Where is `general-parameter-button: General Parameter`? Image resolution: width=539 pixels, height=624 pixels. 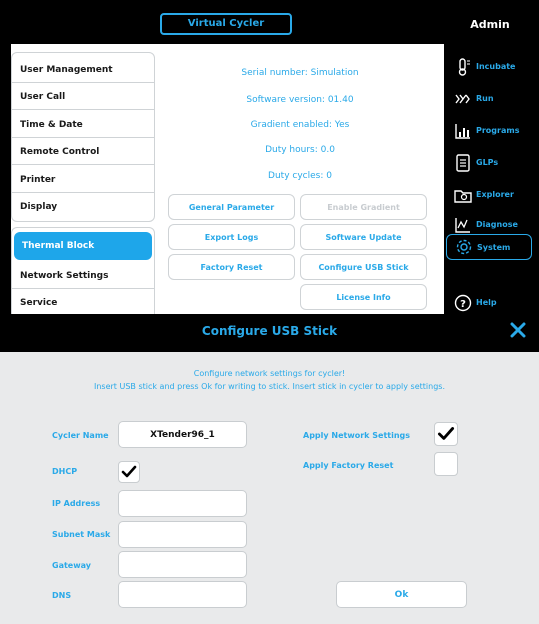
general-parameter-button: General Parameter is located at coordinates (231, 207).